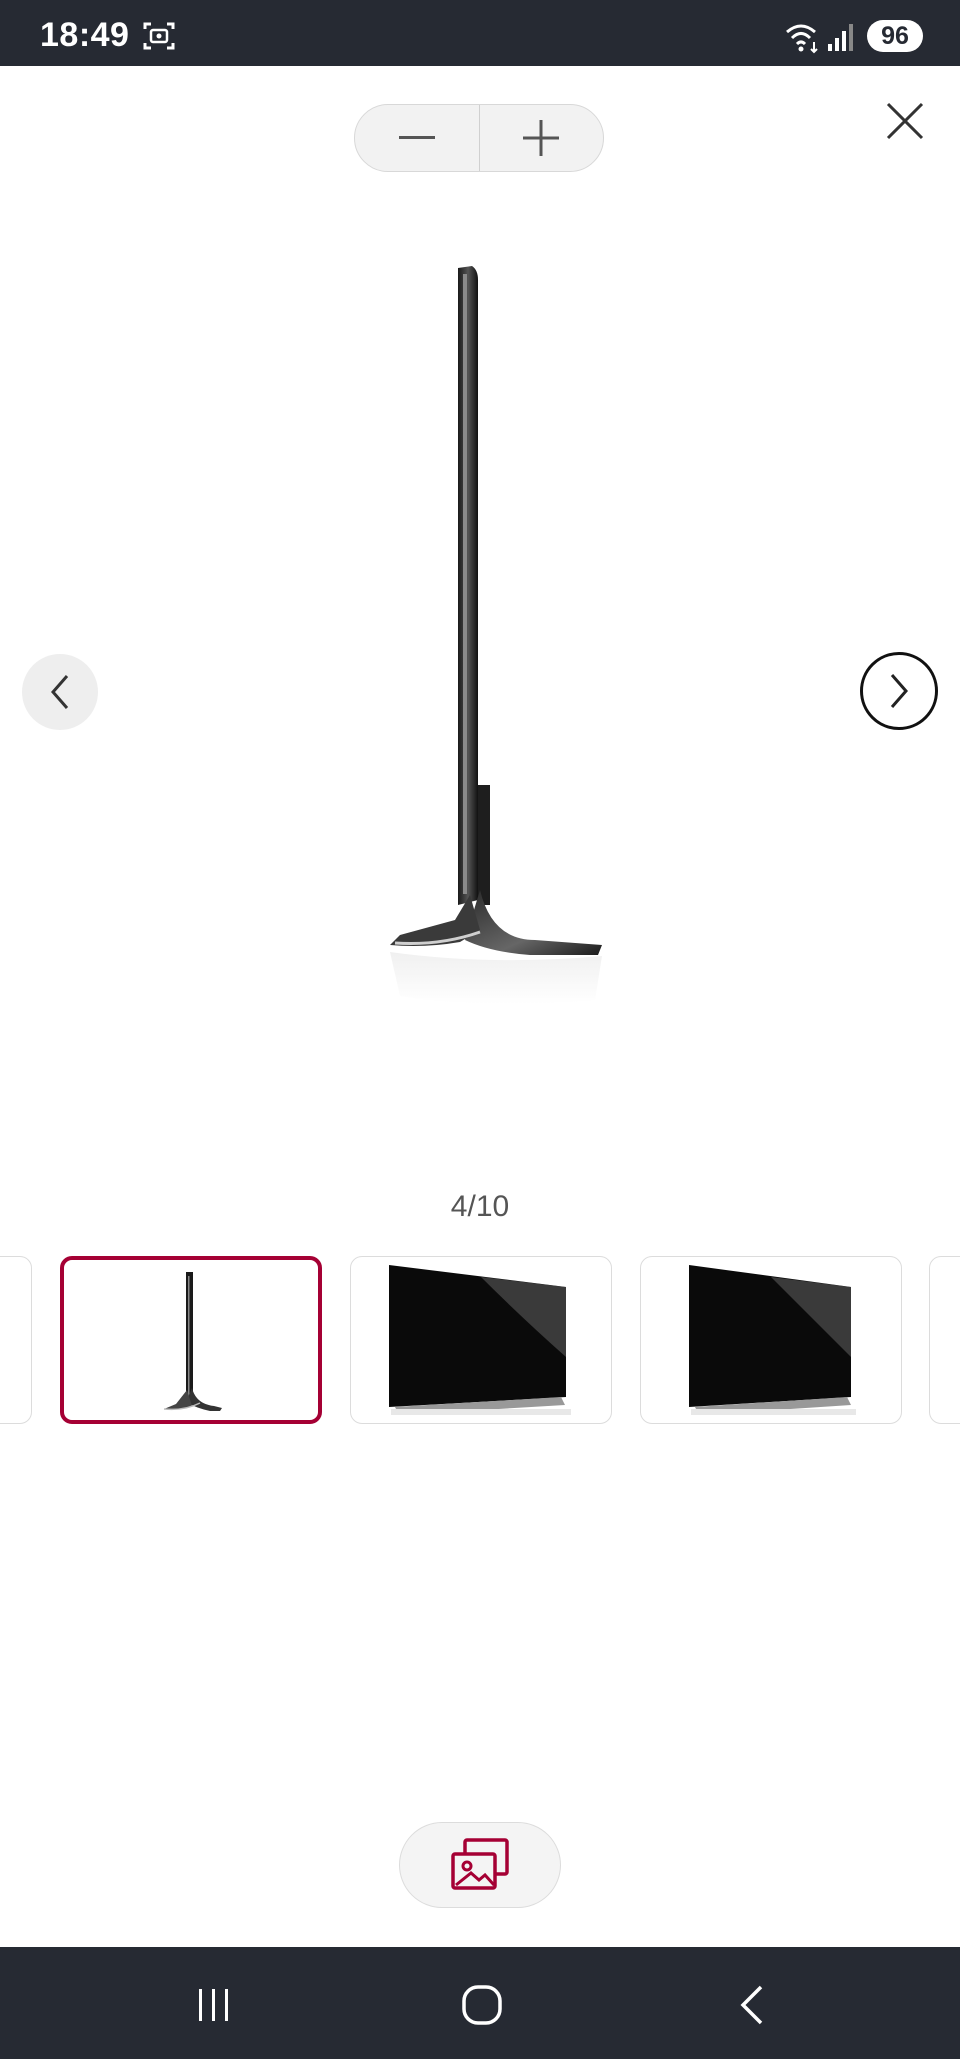 The image size is (960, 2059). I want to click on chevron-left-icon, so click(60, 692).